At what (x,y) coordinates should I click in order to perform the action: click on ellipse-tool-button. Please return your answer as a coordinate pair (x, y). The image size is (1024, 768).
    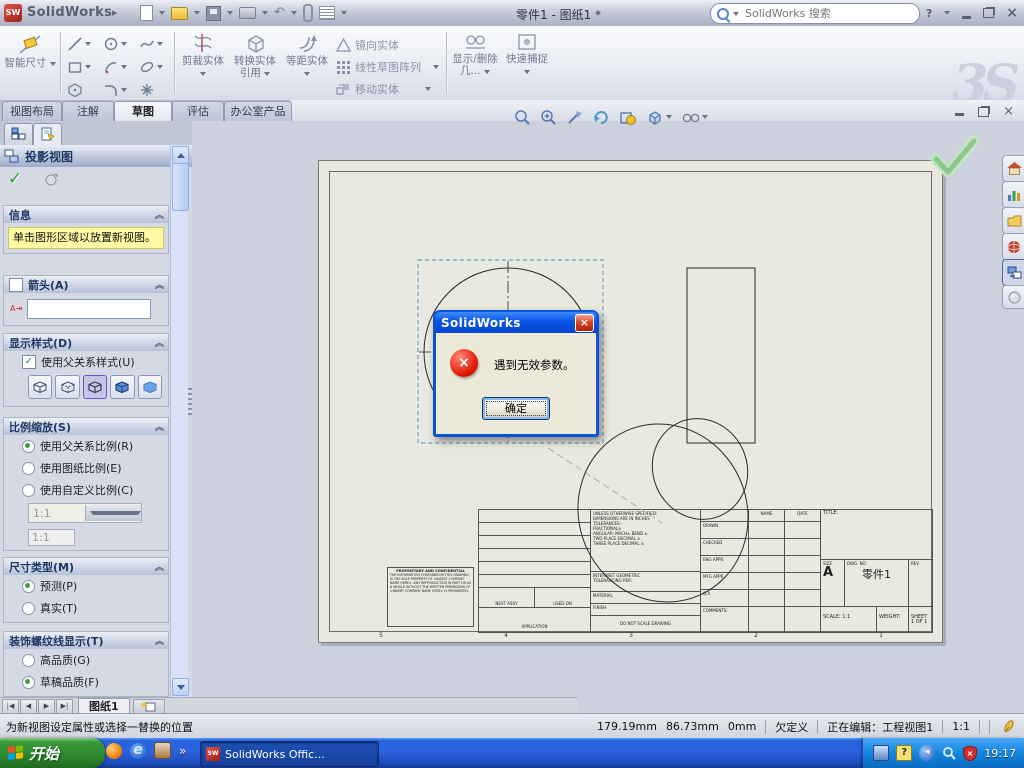
    Looking at the image, I should click on (154, 66).